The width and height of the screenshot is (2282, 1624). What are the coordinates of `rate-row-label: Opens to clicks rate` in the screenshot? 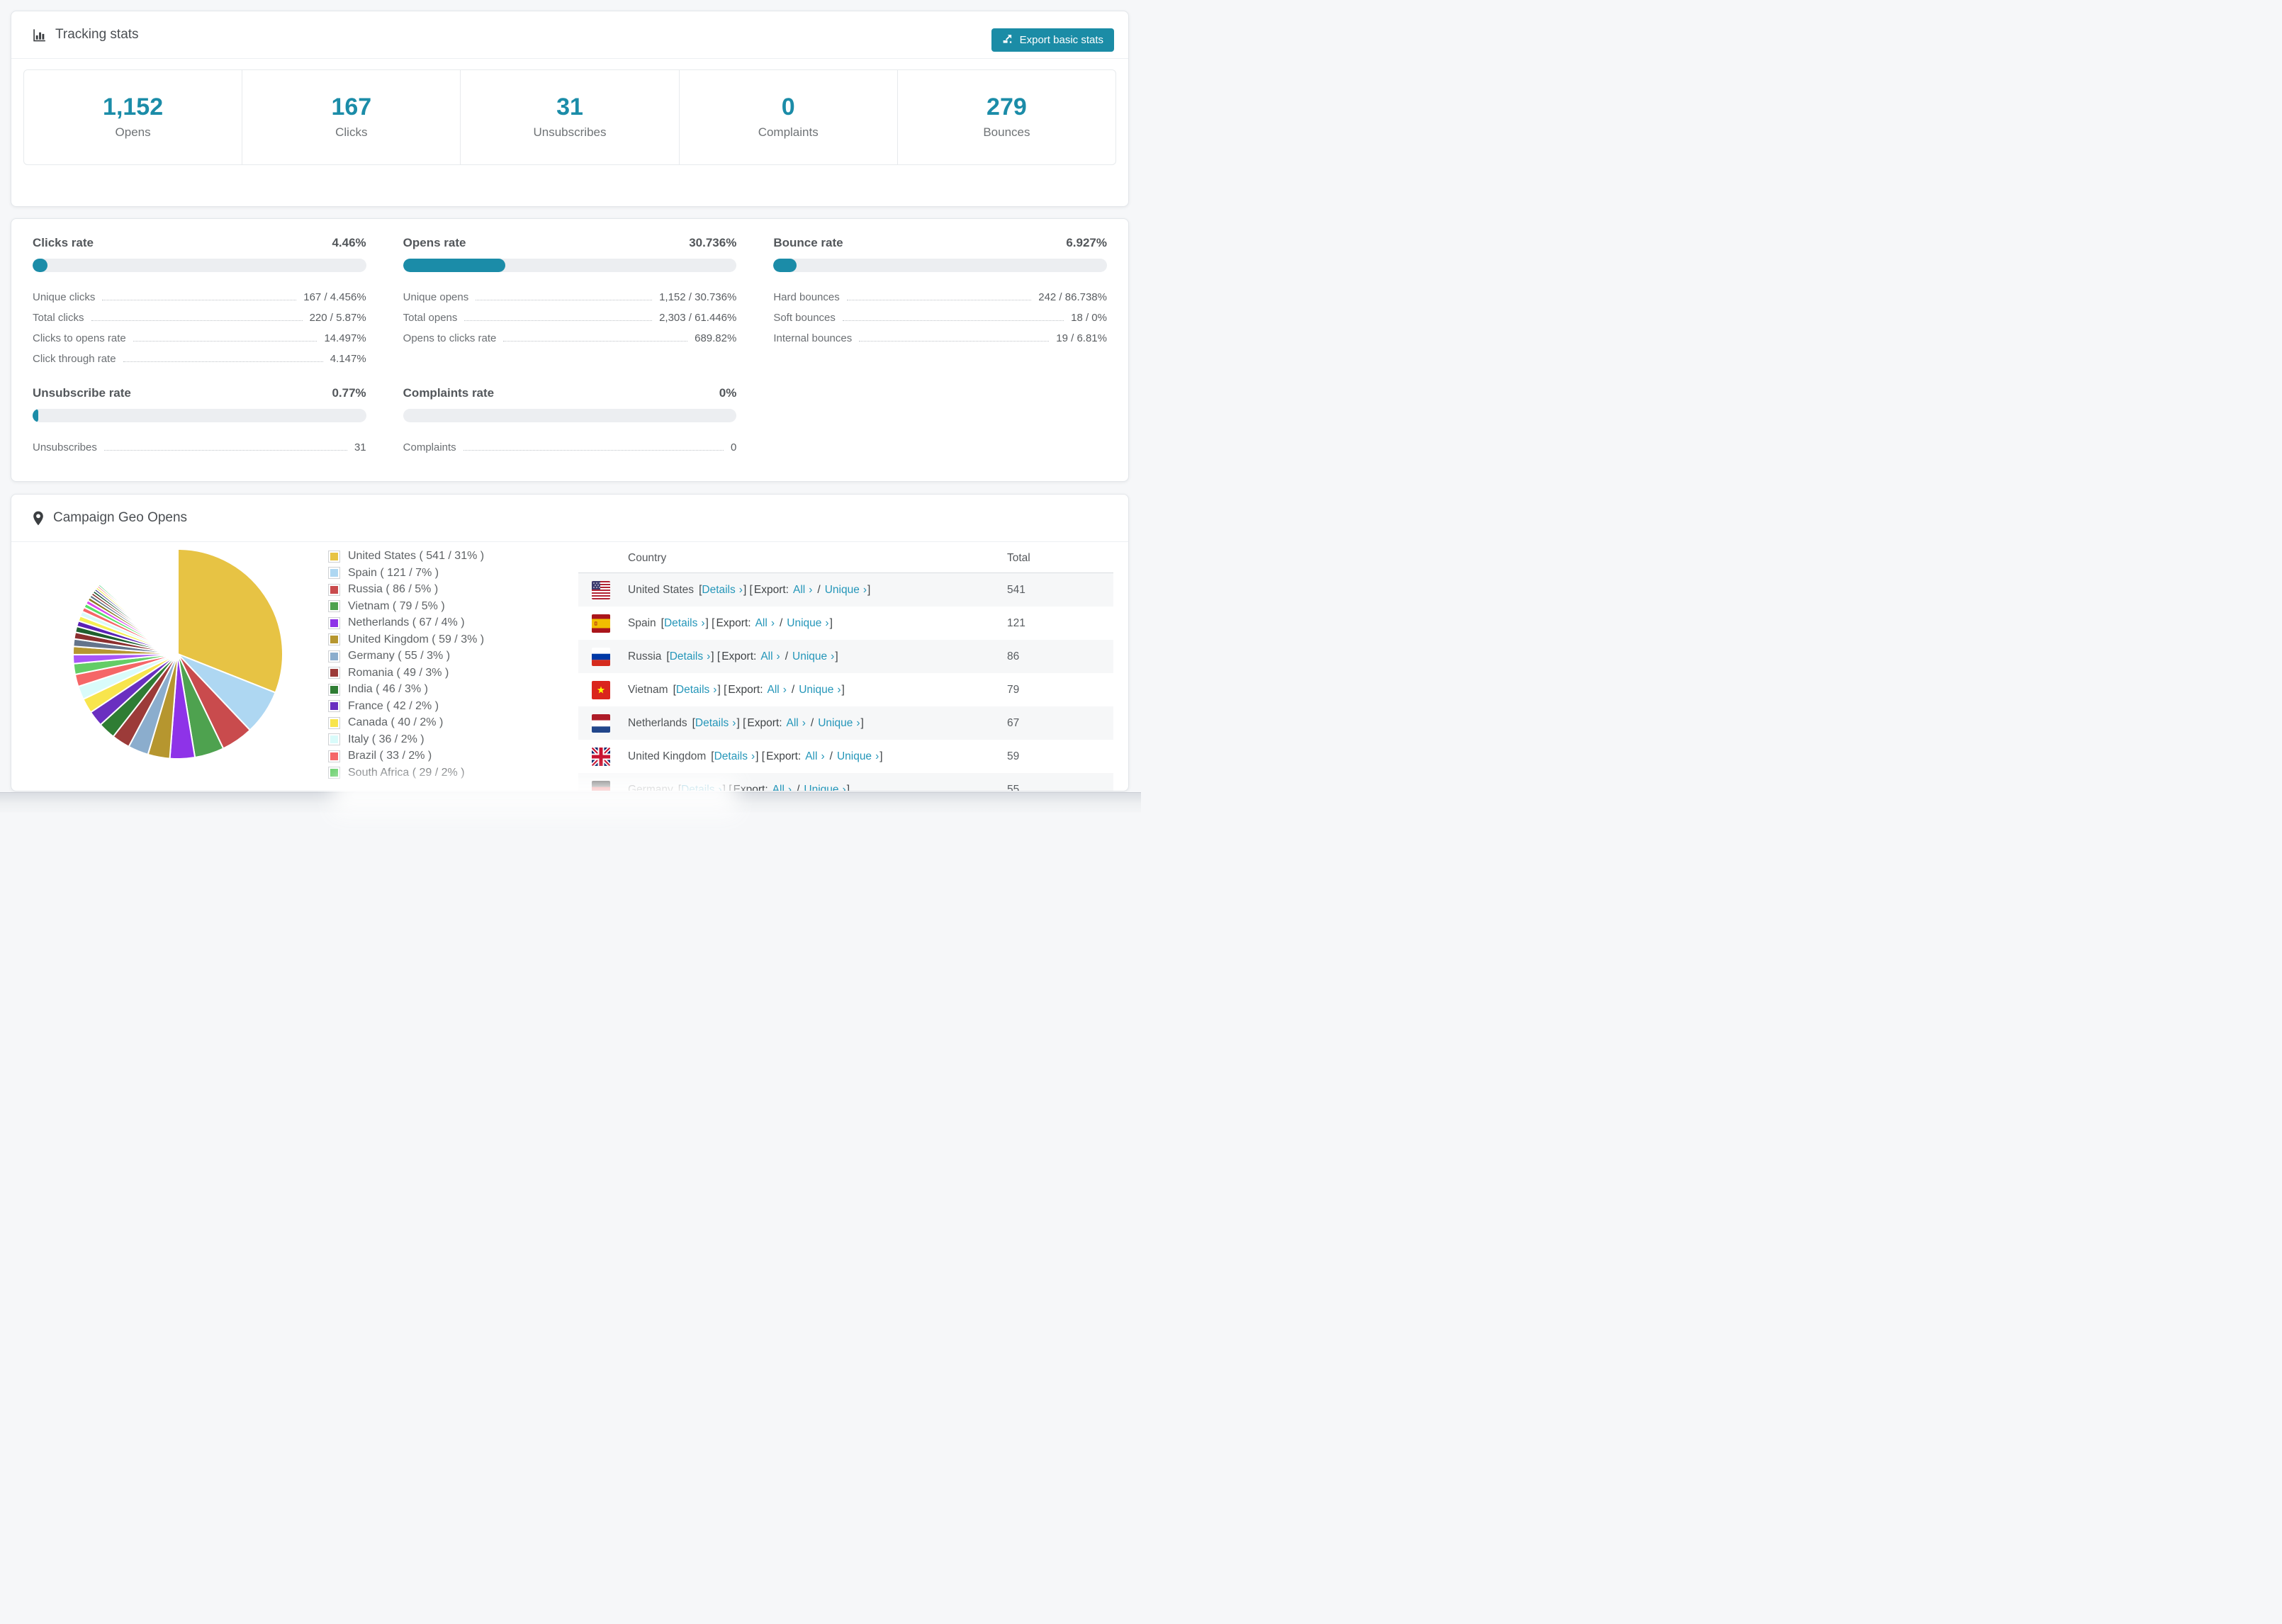 It's located at (450, 338).